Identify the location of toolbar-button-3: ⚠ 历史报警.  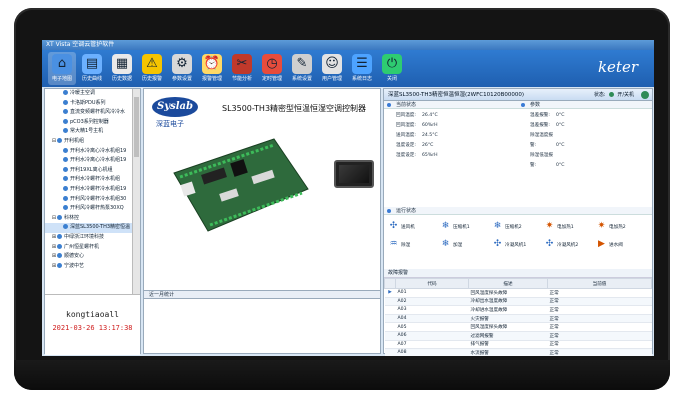
(152, 68).